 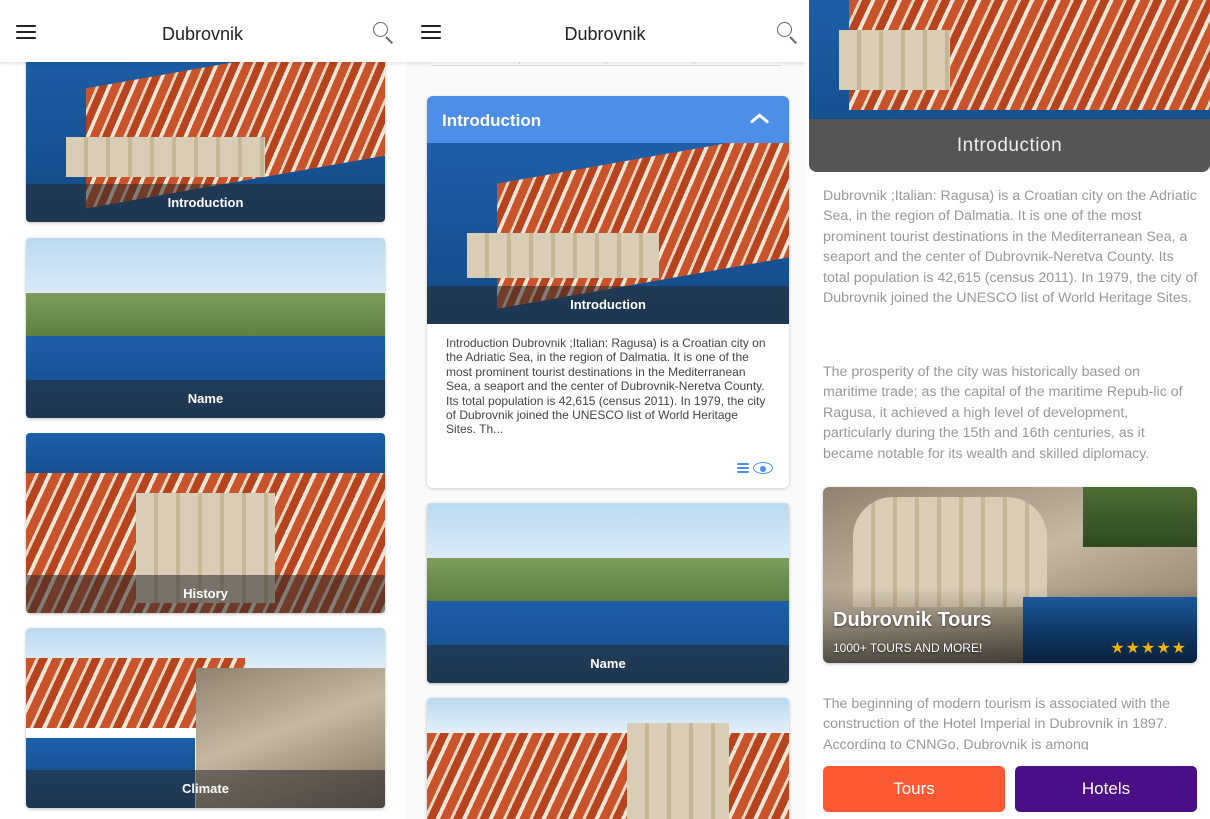 What do you see at coordinates (1148, 648) in the screenshot?
I see `star-rating-icon: ★★★★★` at bounding box center [1148, 648].